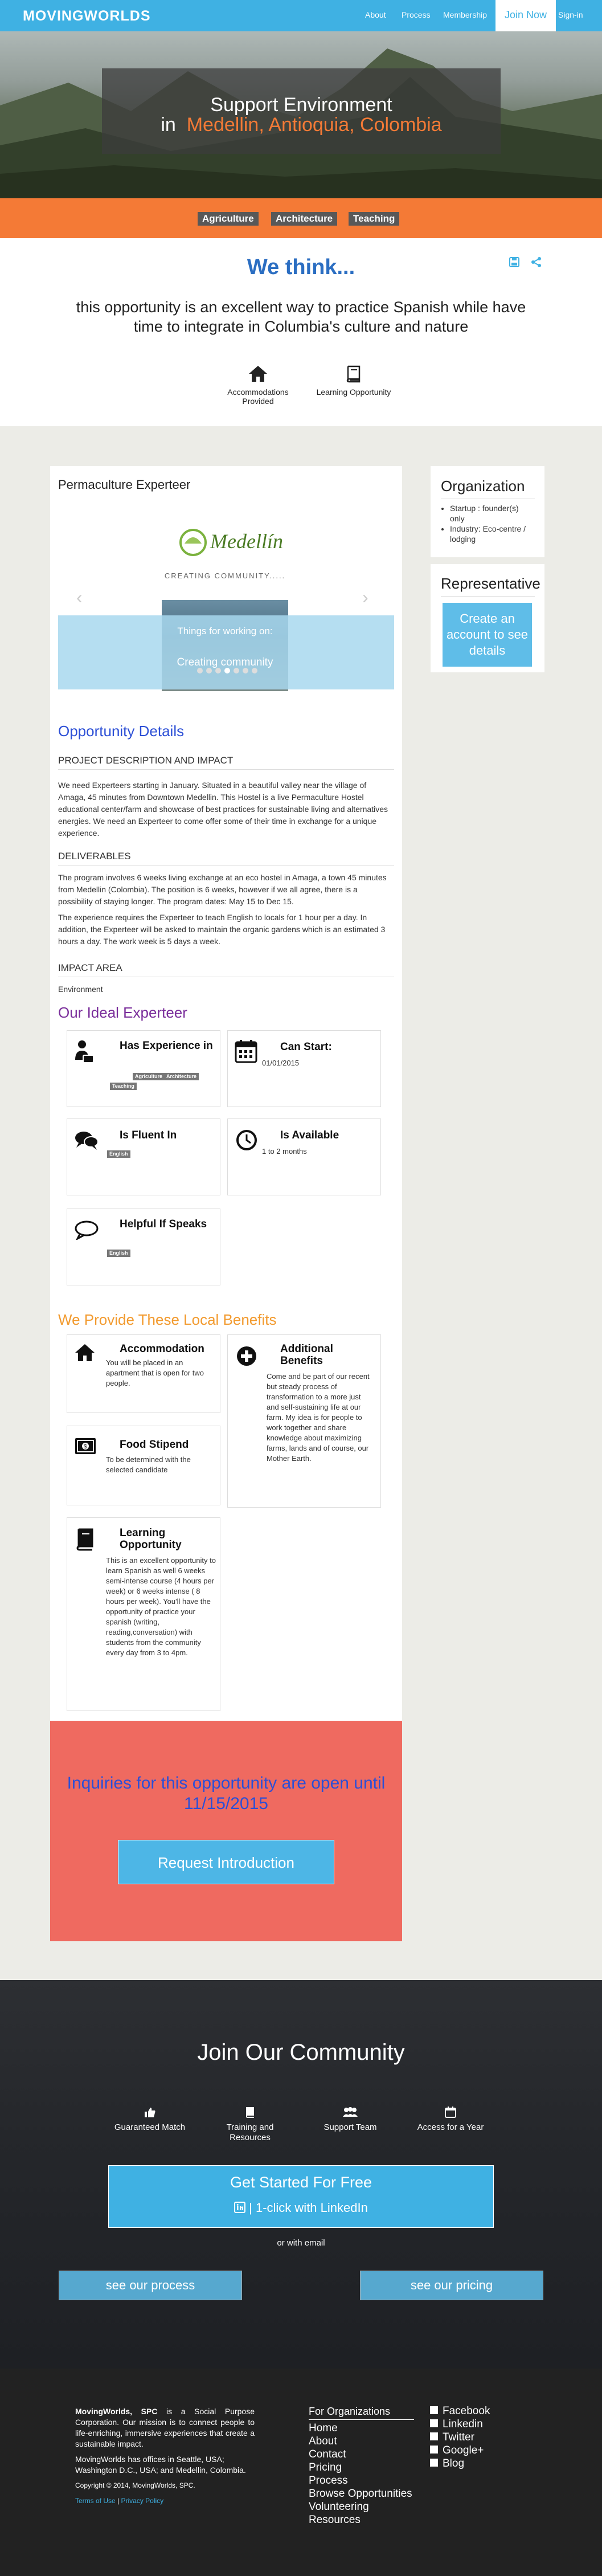  Describe the element at coordinates (226, 1862) in the screenshot. I see `request-introduction-button: Request Introduction` at that location.